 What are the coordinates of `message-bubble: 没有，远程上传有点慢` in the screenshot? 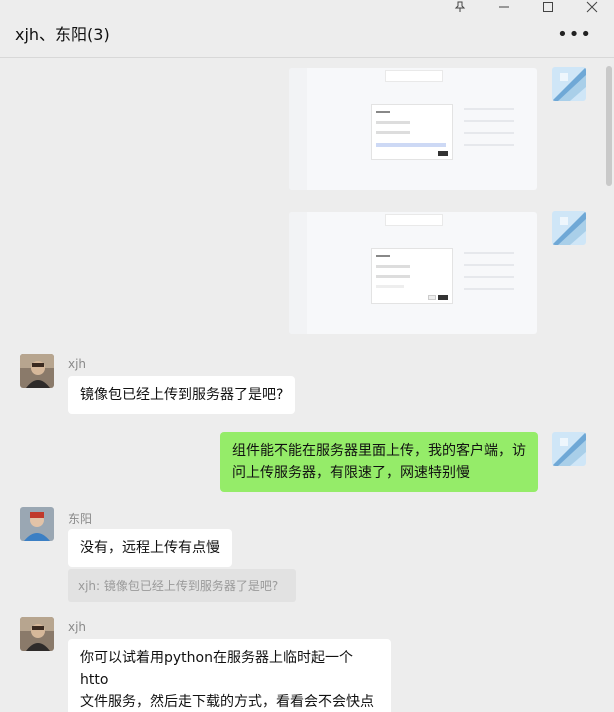 It's located at (150, 548).